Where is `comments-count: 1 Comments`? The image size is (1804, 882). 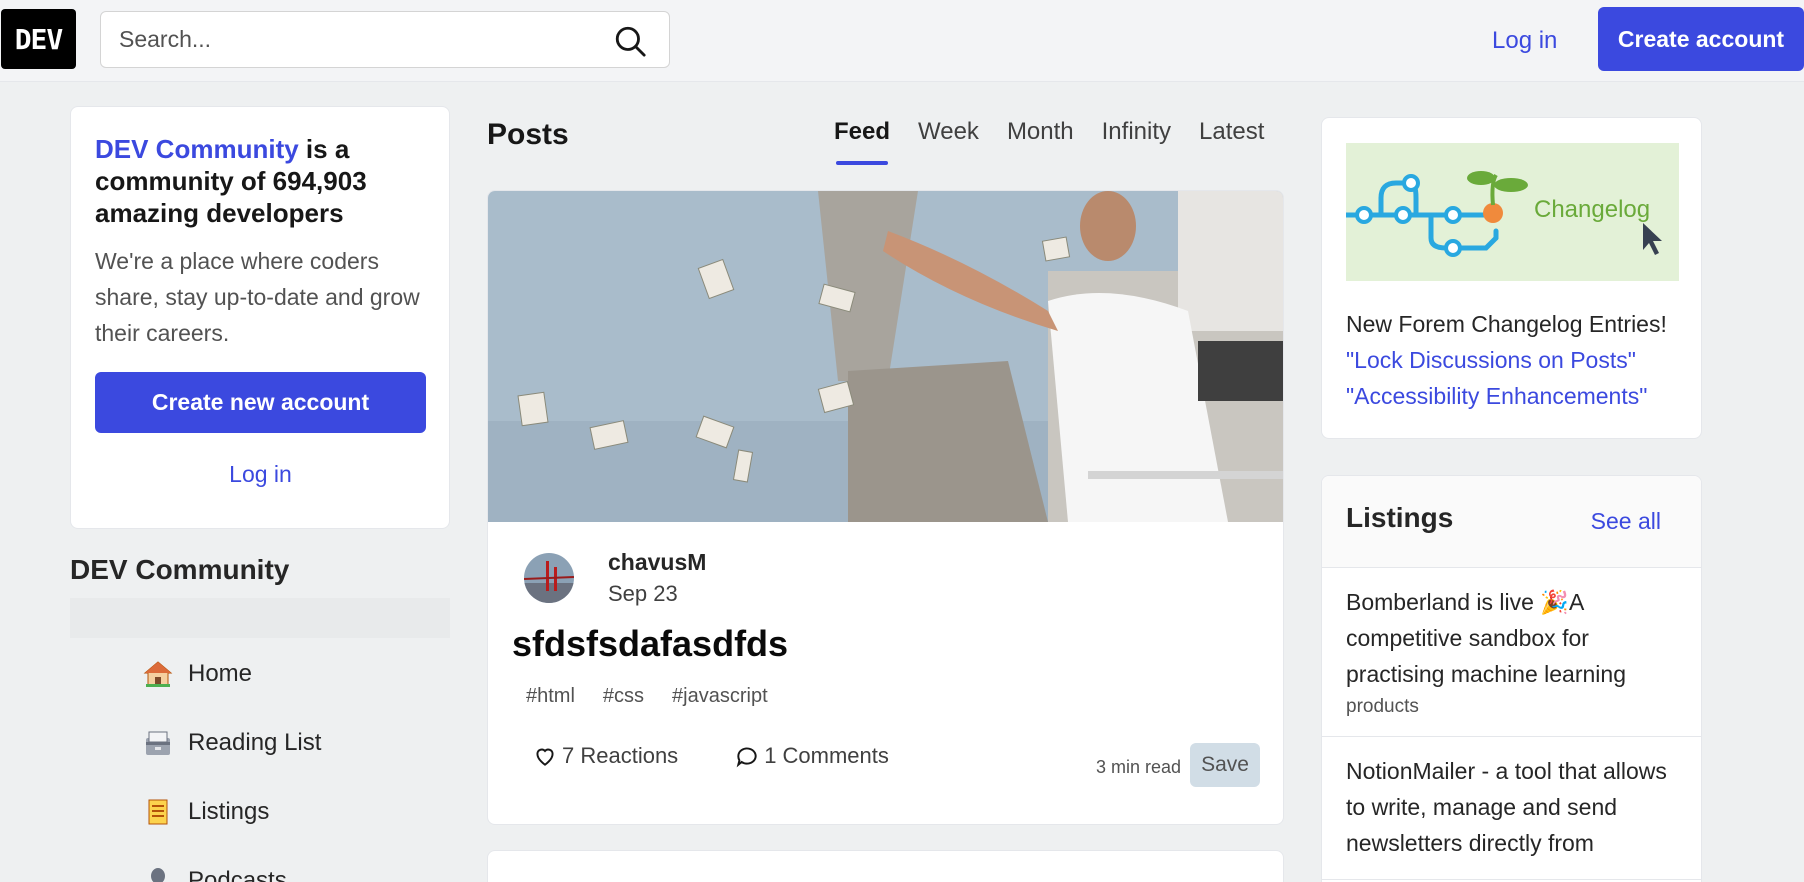 comments-count: 1 Comments is located at coordinates (826, 755).